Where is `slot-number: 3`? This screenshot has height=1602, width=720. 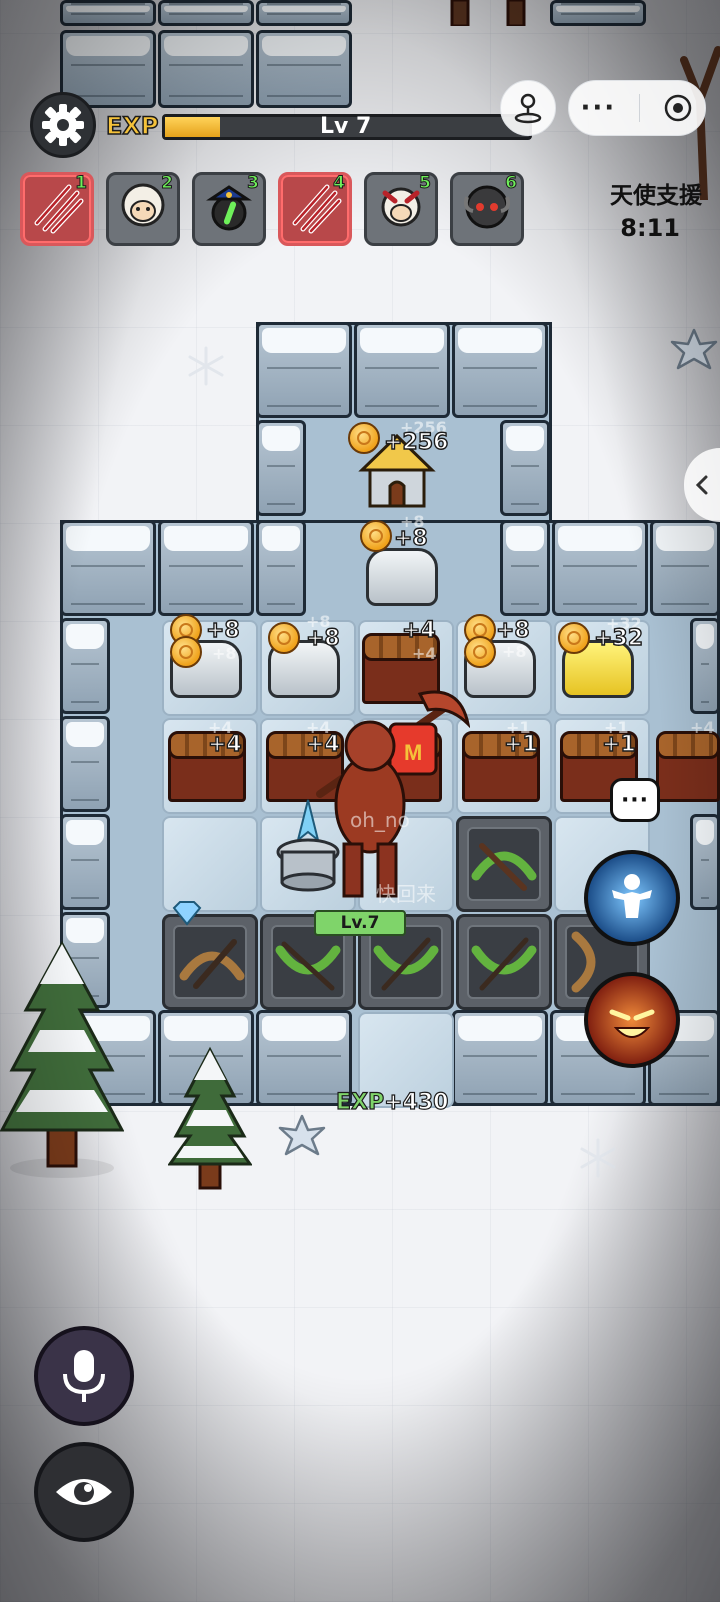 slot-number: 3 is located at coordinates (253, 183).